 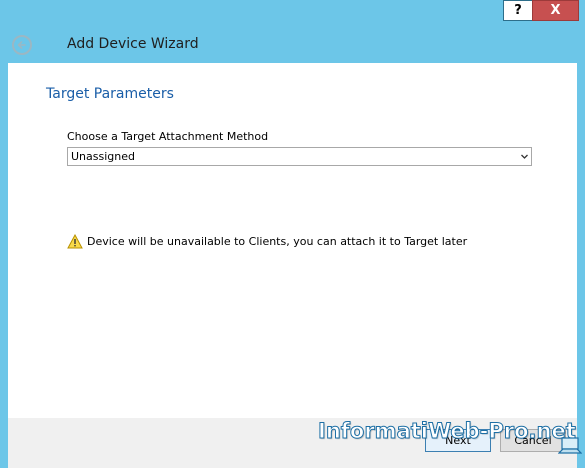 I want to click on section-title: Target Parameters, so click(x=110, y=94).